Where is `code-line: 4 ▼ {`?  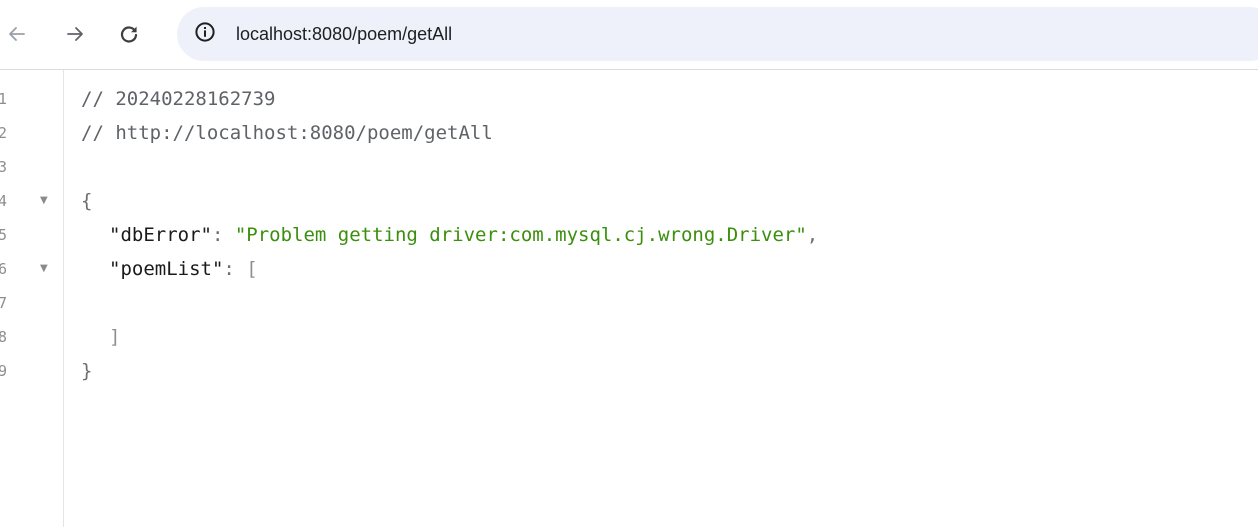
code-line: 4 ▼ { is located at coordinates (629, 201).